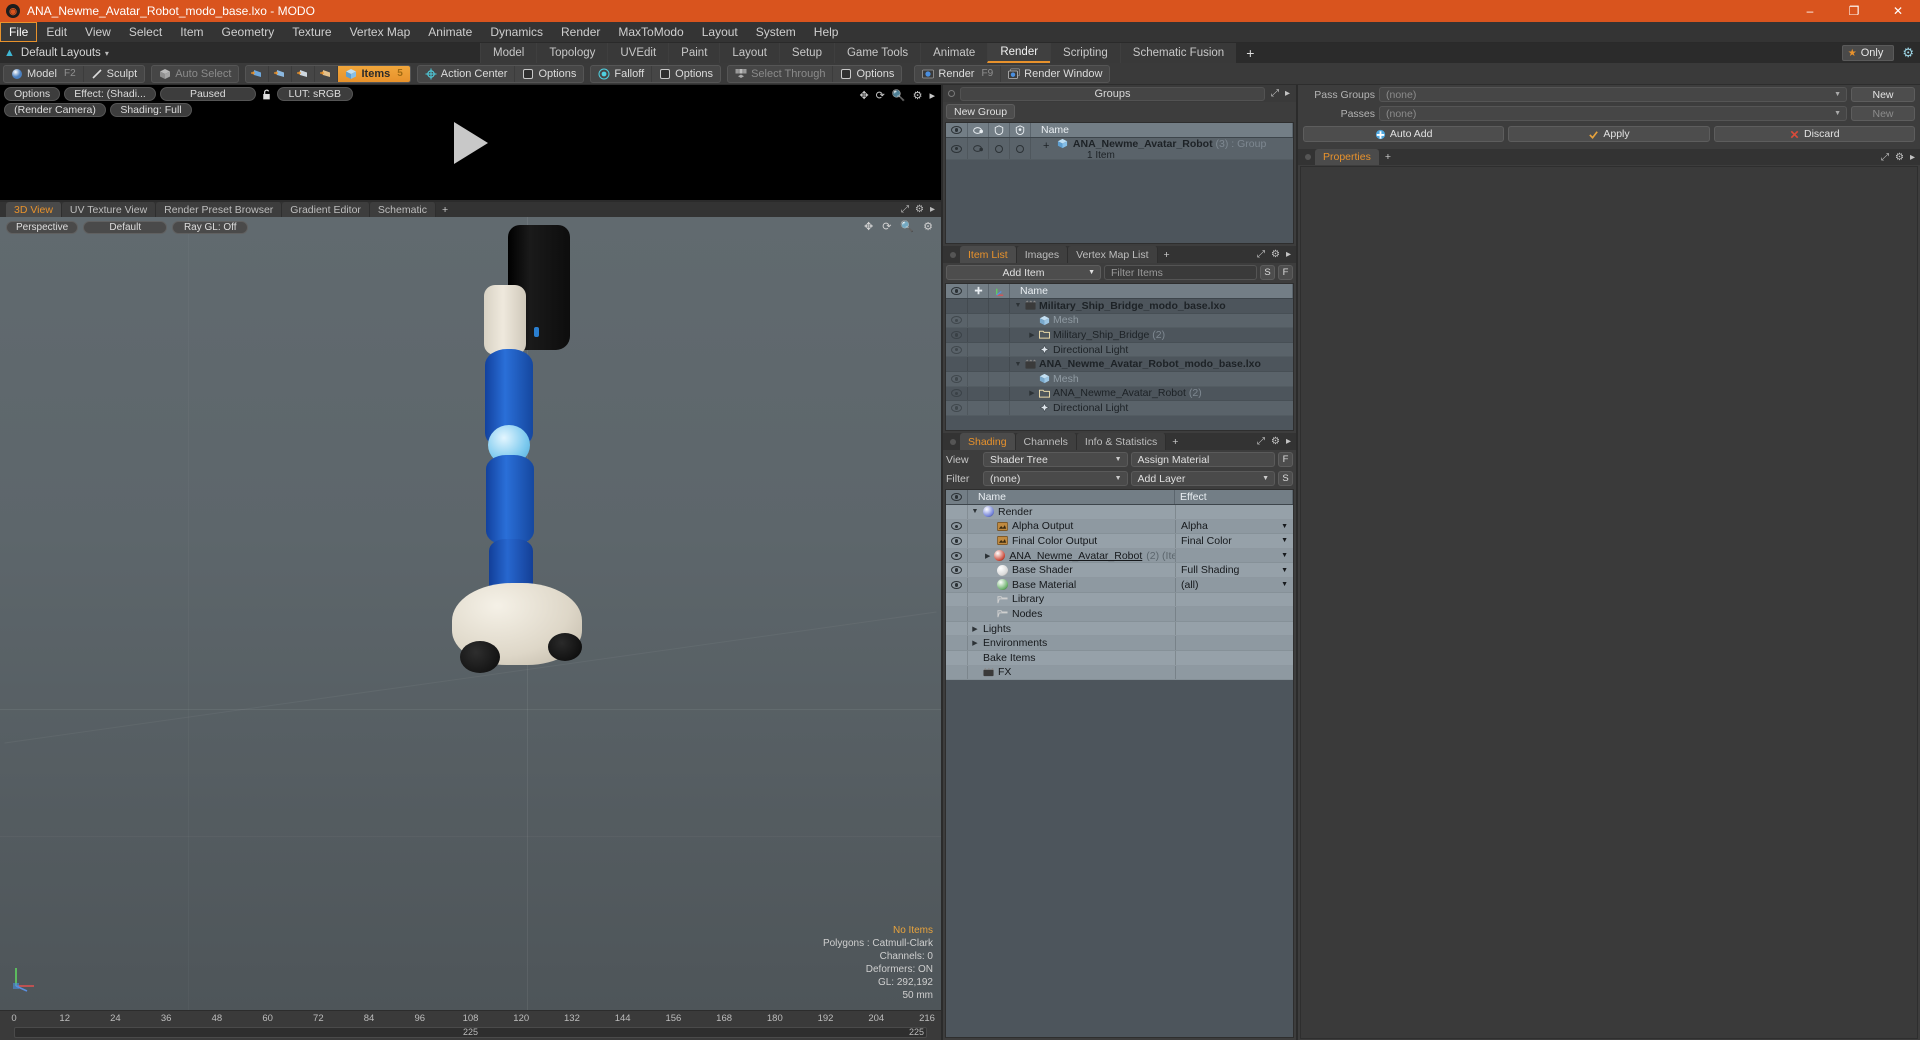  I want to click on tab-schematic: Schematic, so click(402, 209).